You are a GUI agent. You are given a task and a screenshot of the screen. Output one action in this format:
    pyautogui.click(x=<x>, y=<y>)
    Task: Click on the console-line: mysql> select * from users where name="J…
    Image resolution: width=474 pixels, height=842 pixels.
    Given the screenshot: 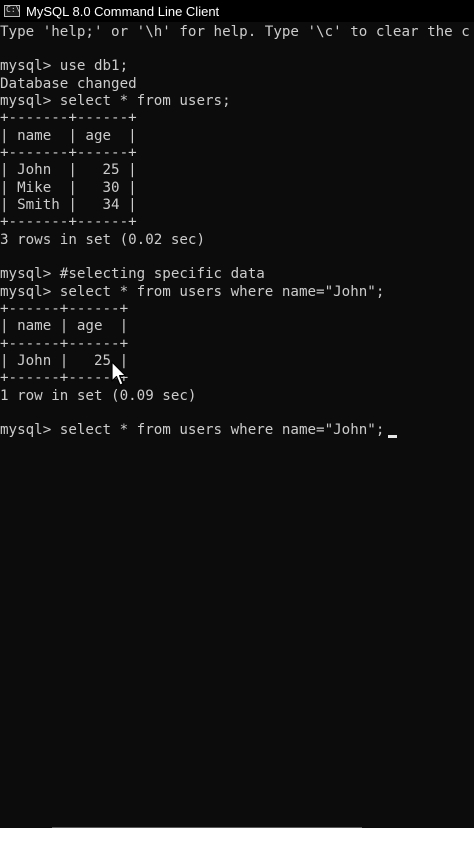 What is the action you would take?
    pyautogui.click(x=192, y=292)
    